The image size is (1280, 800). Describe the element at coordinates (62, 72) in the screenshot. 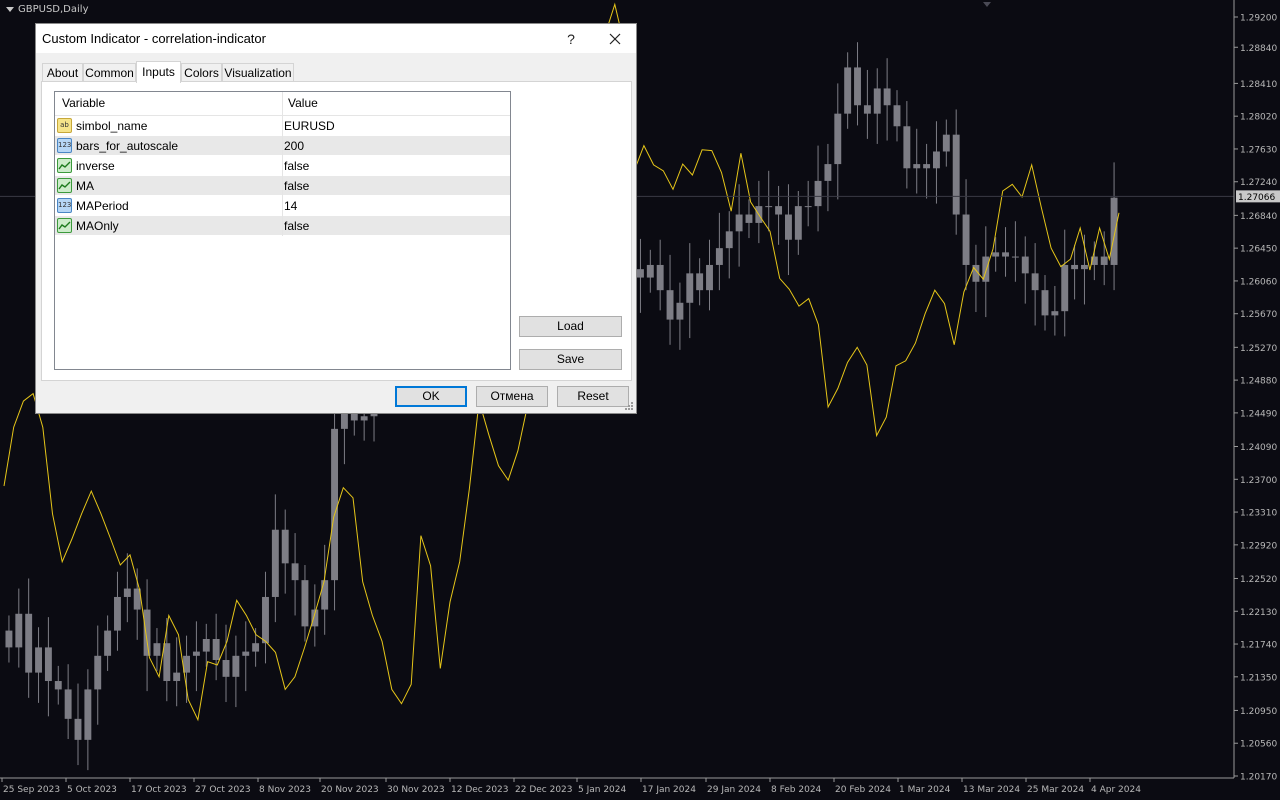

I see `tab-about: About` at that location.